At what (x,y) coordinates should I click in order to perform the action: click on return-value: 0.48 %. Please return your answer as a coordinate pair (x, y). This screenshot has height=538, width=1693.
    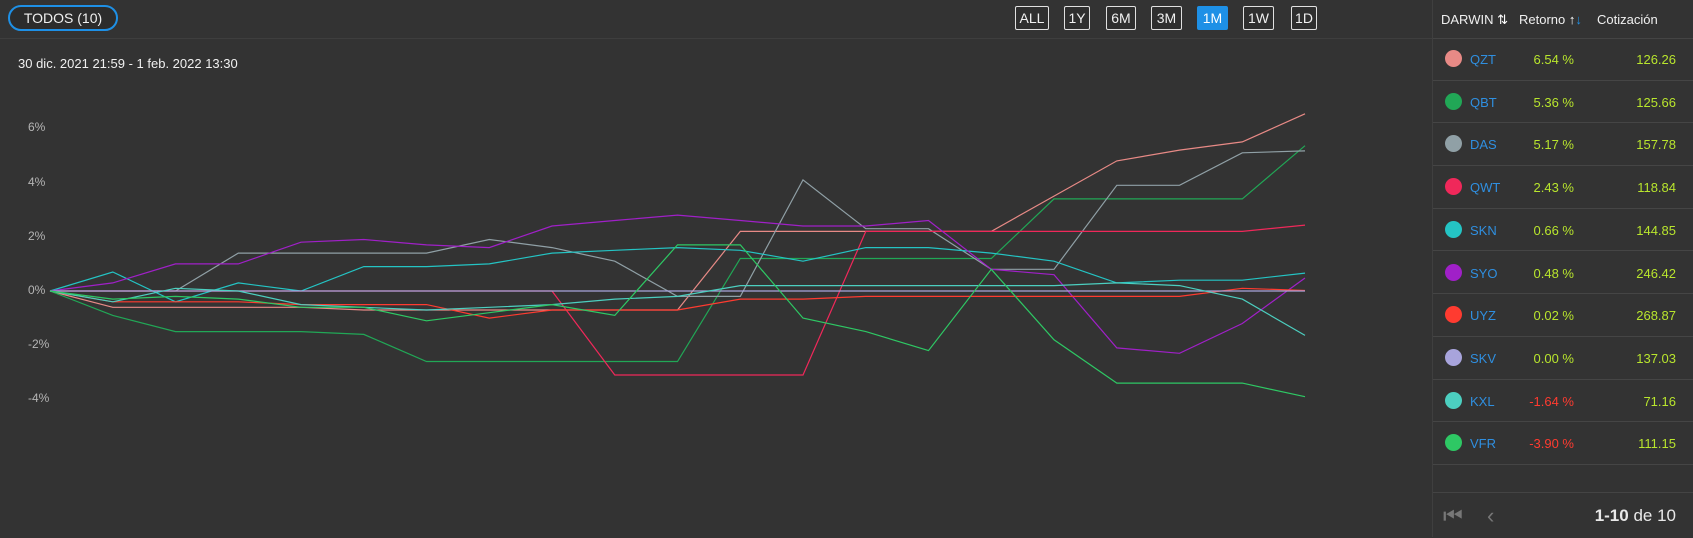
    Looking at the image, I should click on (1553, 273).